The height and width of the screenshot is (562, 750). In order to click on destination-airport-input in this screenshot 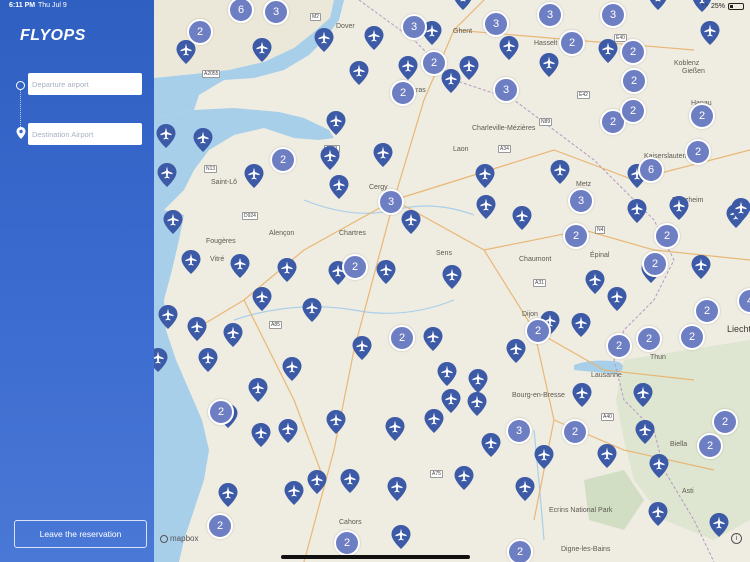, I will do `click(85, 134)`.